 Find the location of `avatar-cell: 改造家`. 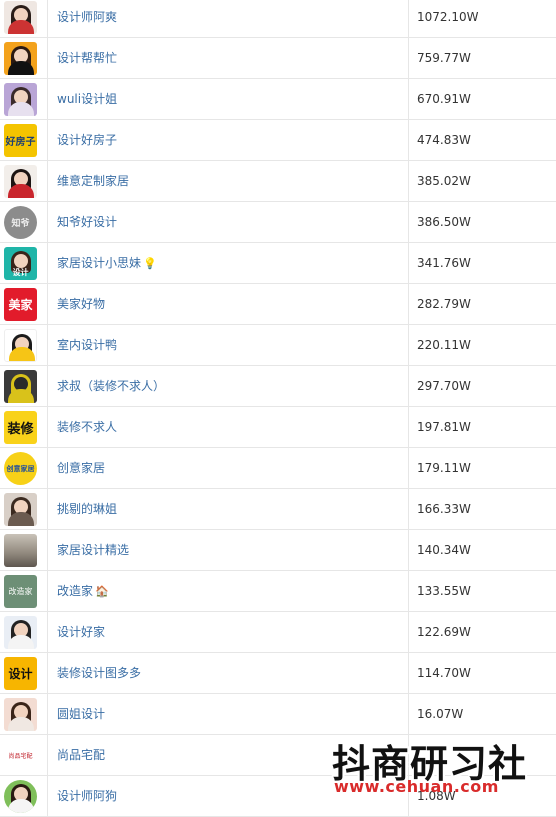

avatar-cell: 改造家 is located at coordinates (24, 591).